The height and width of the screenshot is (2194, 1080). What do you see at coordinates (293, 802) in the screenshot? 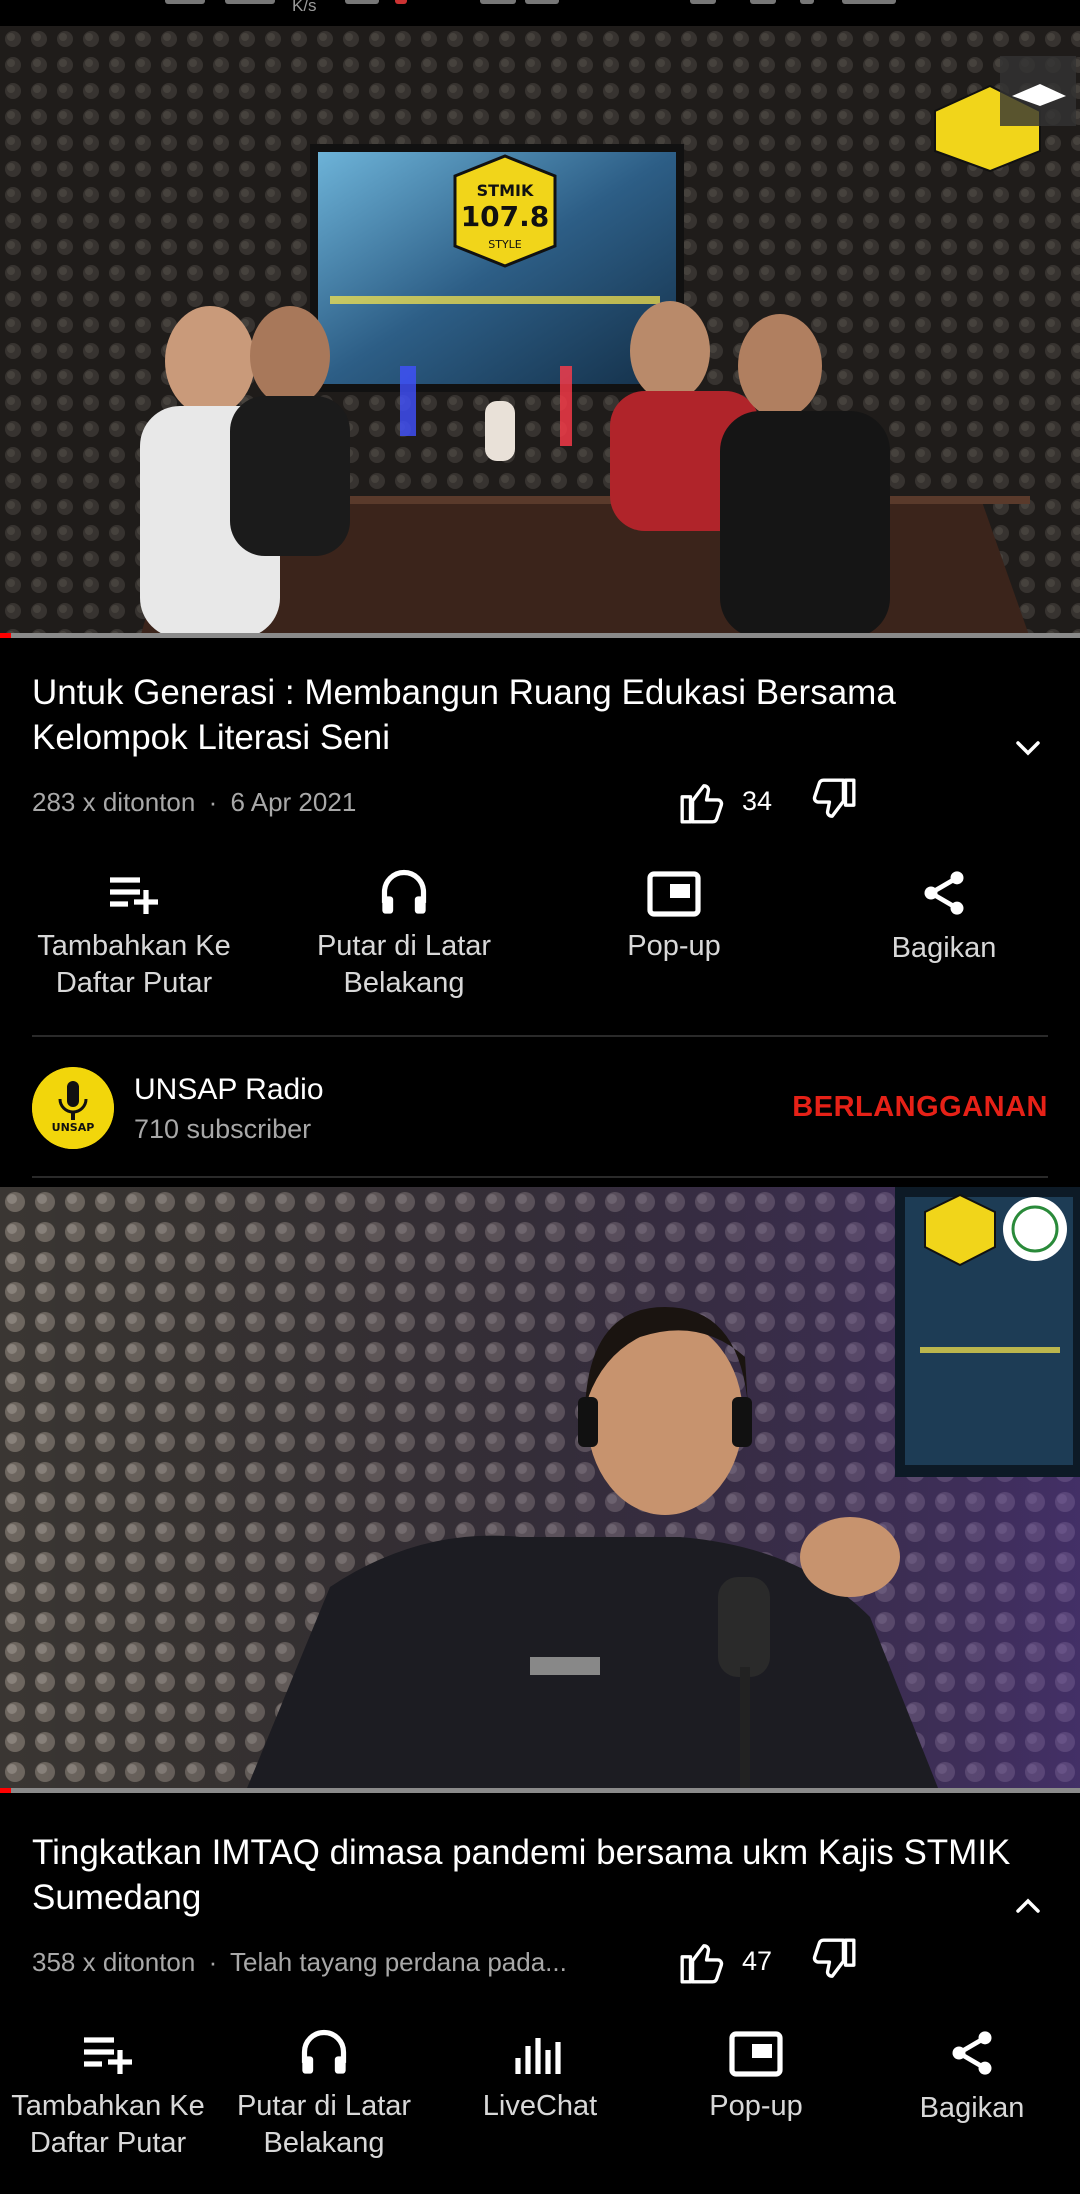
I see `upload-date: 6 Apr 2021` at bounding box center [293, 802].